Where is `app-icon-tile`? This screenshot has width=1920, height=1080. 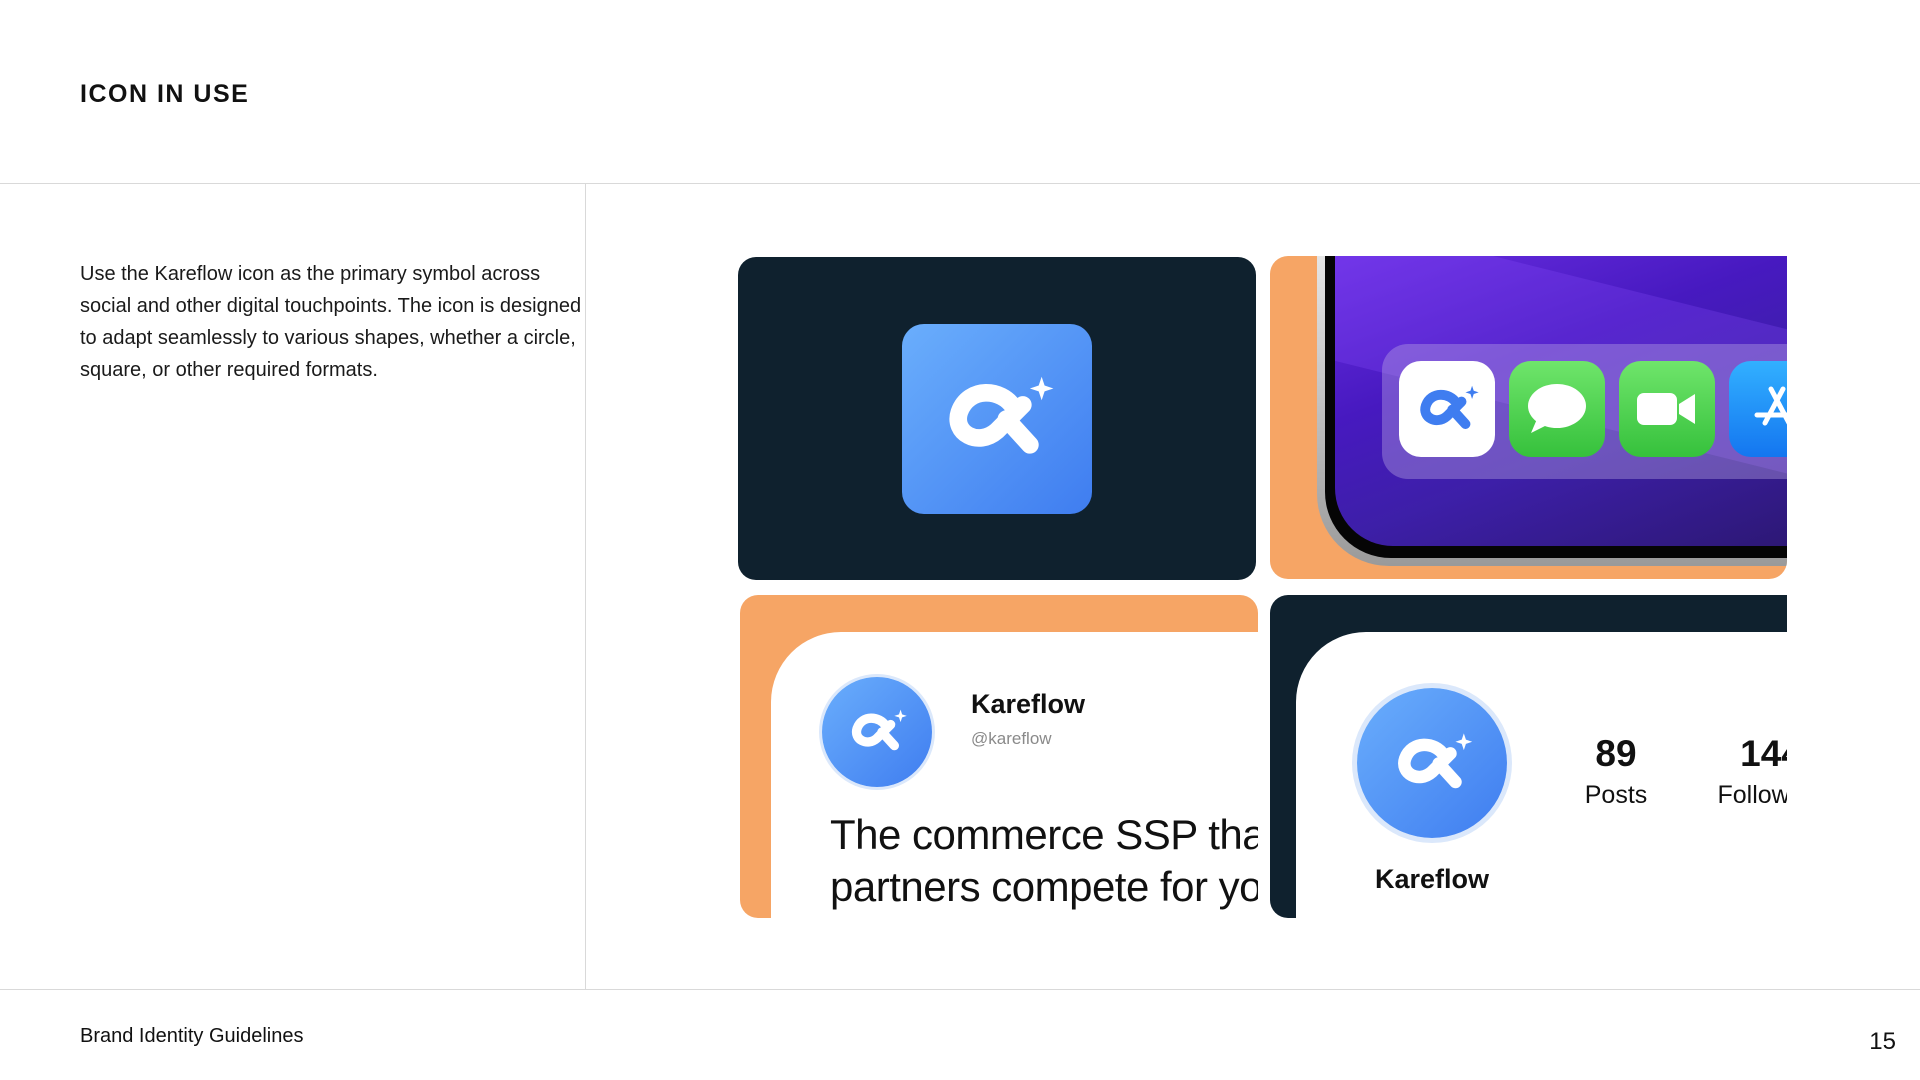 app-icon-tile is located at coordinates (997, 418).